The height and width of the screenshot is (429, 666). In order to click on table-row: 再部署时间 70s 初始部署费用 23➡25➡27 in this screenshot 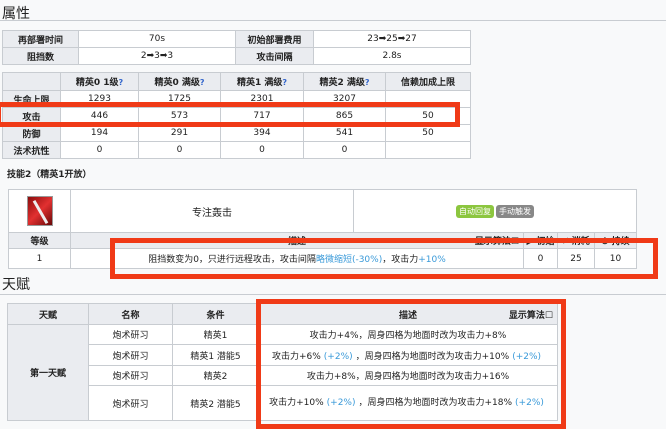, I will do `click(236, 39)`.